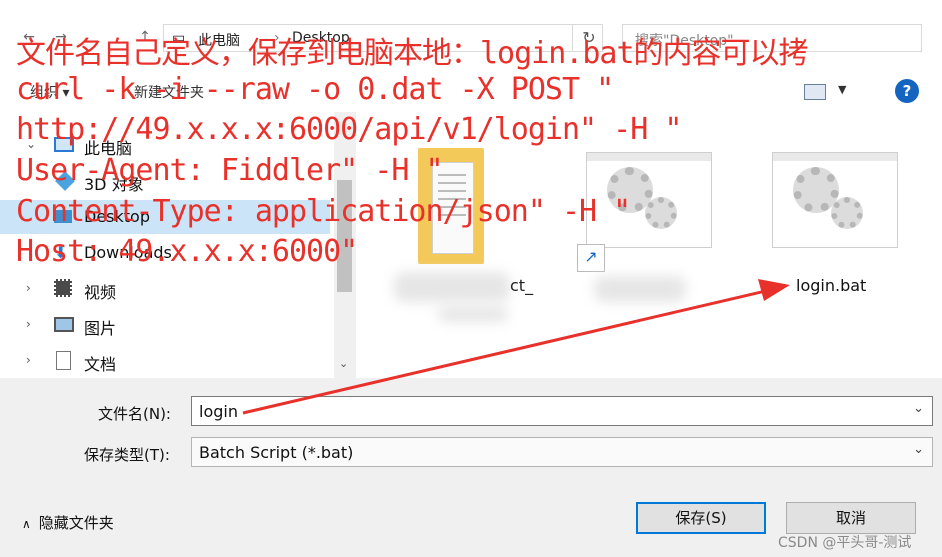 This screenshot has height=557, width=942. Describe the element at coordinates (591, 258) in the screenshot. I see `shortcut-arrow-icon: ↗` at that location.